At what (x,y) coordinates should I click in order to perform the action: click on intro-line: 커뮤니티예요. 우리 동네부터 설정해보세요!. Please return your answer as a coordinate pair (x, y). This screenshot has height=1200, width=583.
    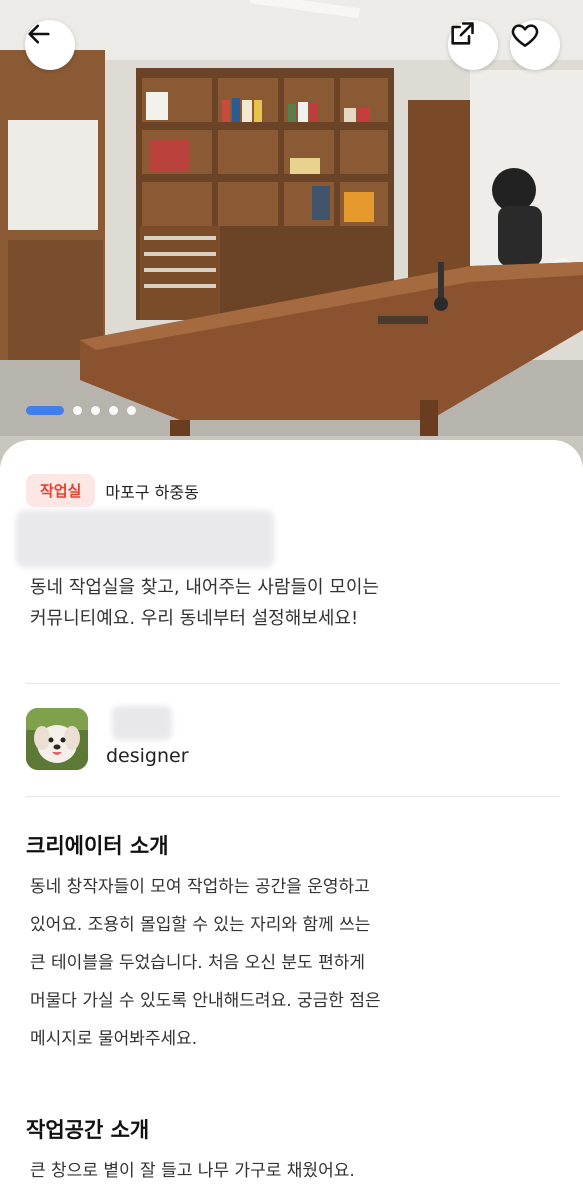
    Looking at the image, I should click on (194, 618).